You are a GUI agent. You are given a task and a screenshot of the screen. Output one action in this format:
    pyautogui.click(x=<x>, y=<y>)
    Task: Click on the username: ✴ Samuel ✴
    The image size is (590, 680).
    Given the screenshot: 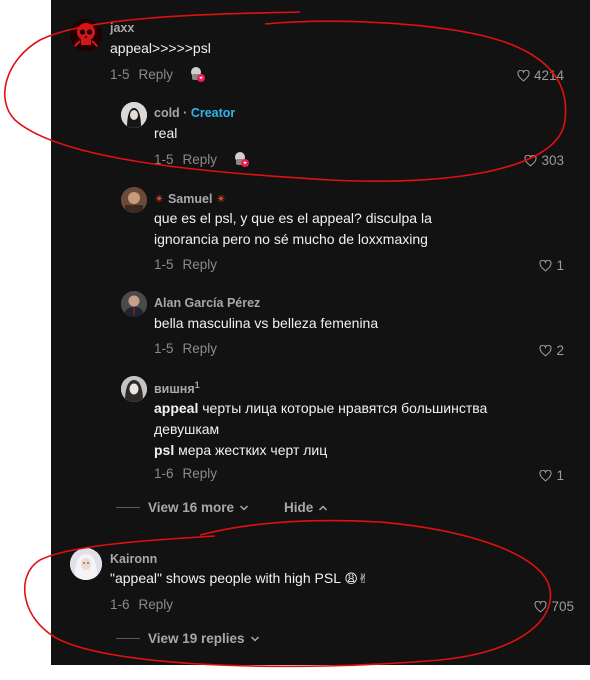 What is the action you would take?
    pyautogui.click(x=190, y=198)
    